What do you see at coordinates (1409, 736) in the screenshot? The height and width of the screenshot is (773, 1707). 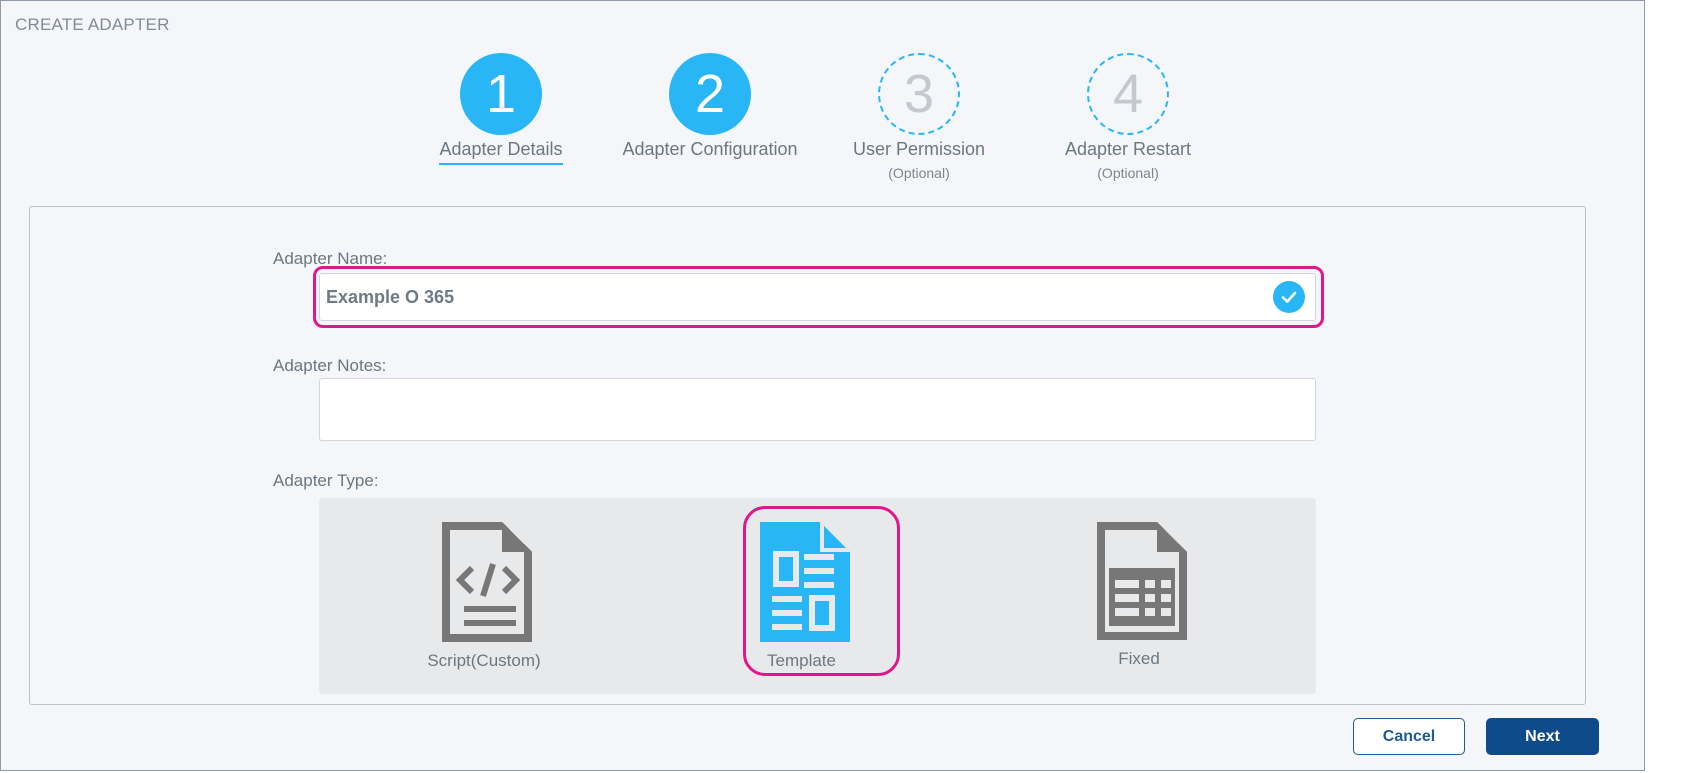 I see `cancel-button: Cancel` at bounding box center [1409, 736].